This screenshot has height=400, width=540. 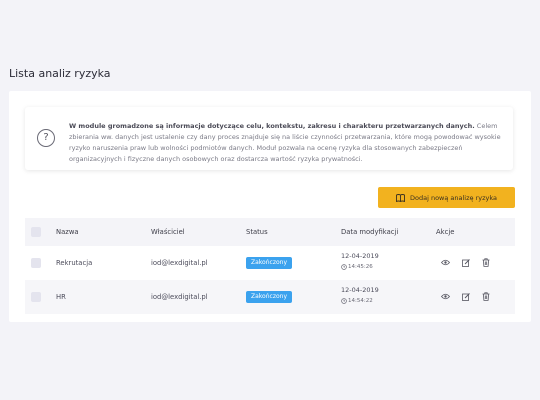 What do you see at coordinates (74, 263) in the screenshot?
I see `row-name: Rekrutacja` at bounding box center [74, 263].